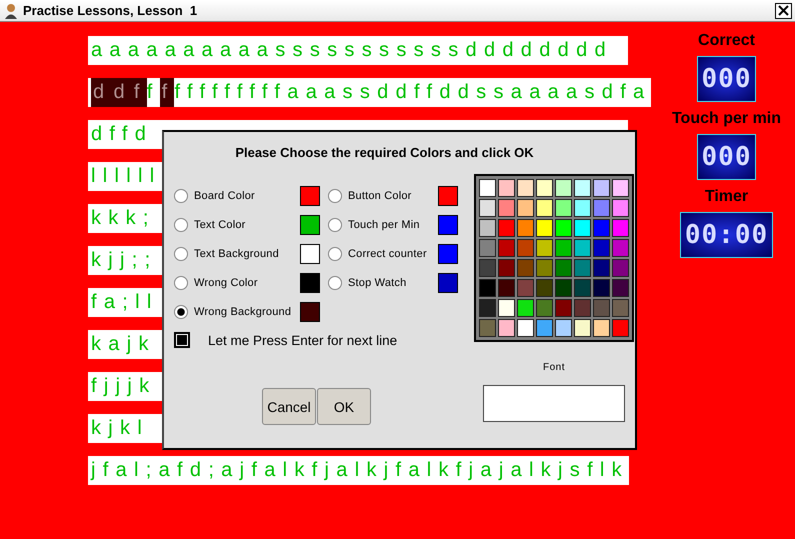 This screenshot has width=795, height=539. I want to click on counter-label: Timer, so click(726, 197).